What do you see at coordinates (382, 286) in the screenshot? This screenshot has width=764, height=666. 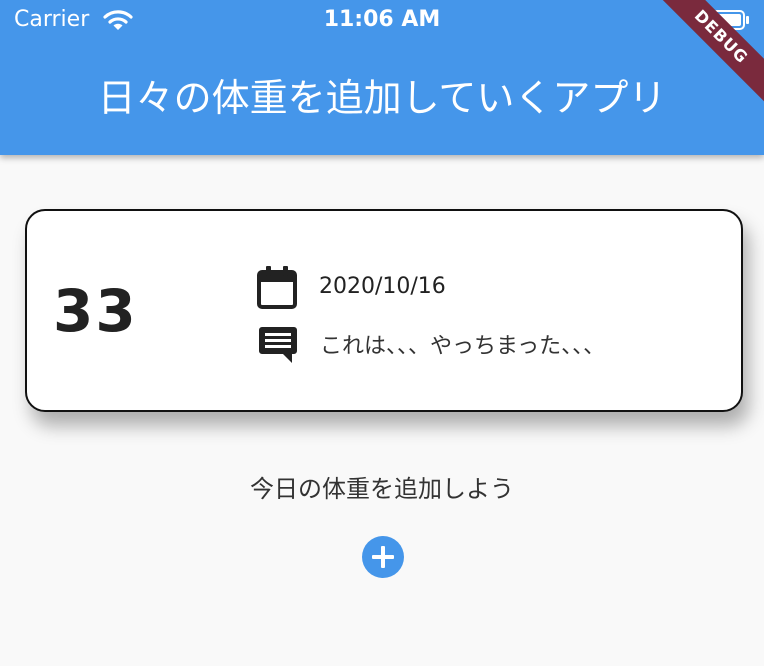 I see `entry-date: 2020/10/16` at bounding box center [382, 286].